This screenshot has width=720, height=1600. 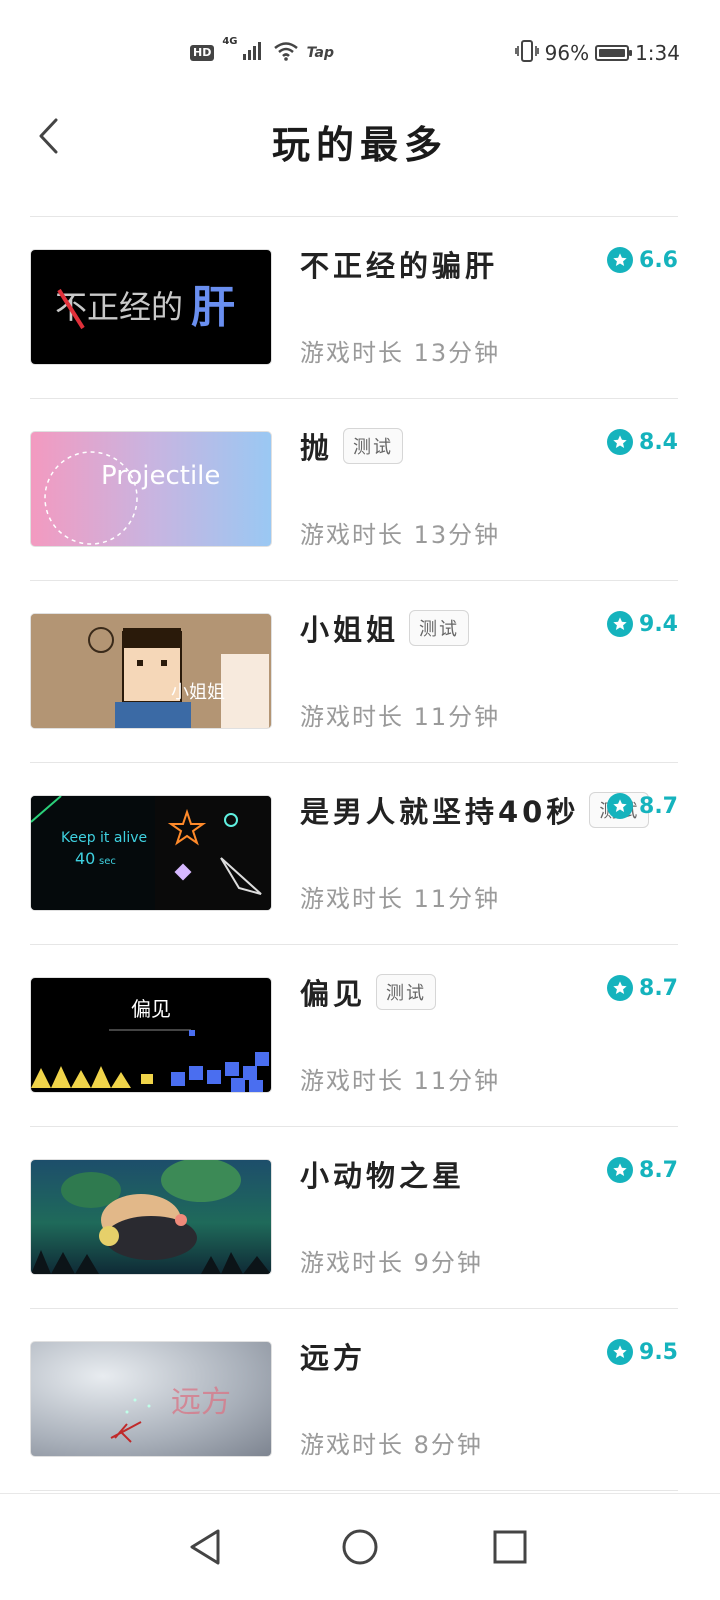 What do you see at coordinates (658, 1352) in the screenshot?
I see `rating-value: 9.5` at bounding box center [658, 1352].